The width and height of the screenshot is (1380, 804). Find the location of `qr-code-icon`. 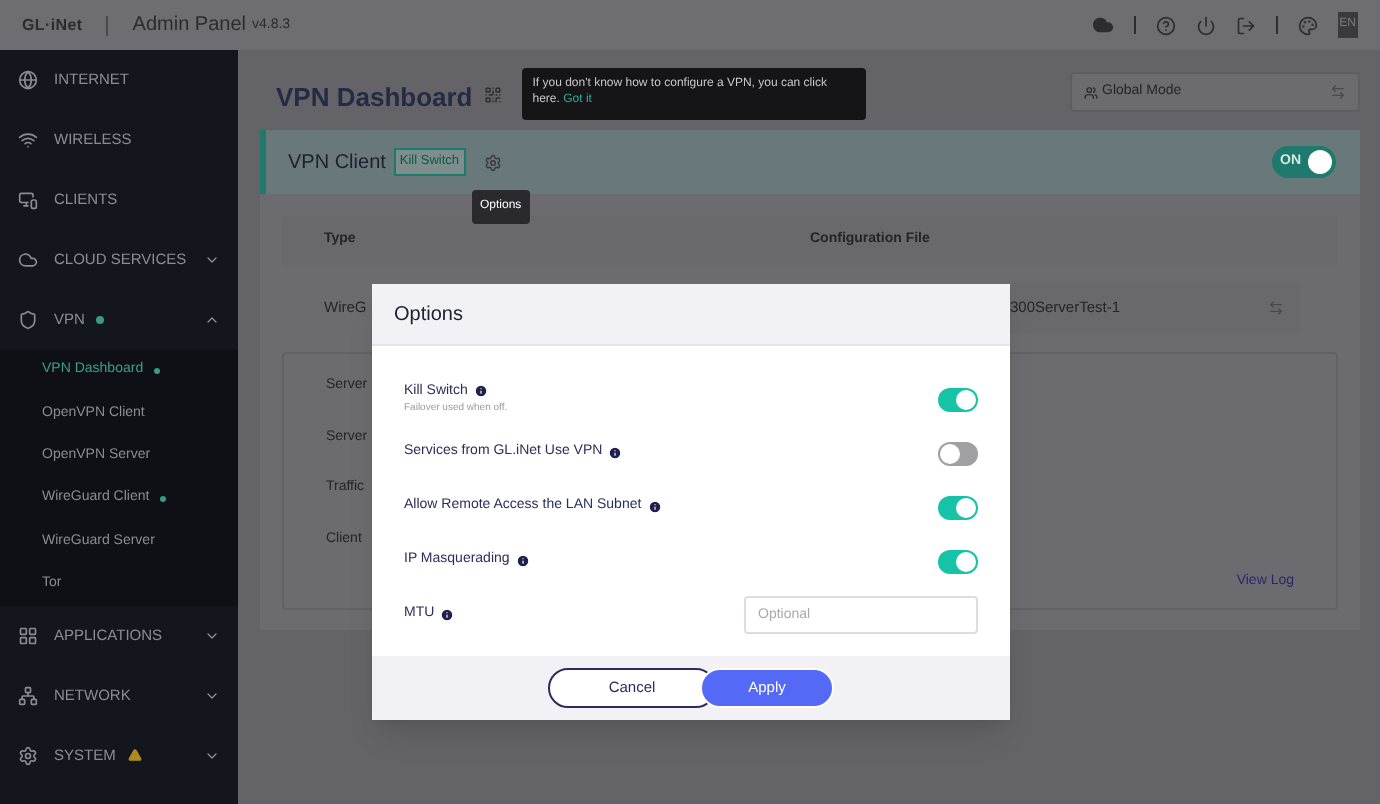

qr-code-icon is located at coordinates (493, 95).